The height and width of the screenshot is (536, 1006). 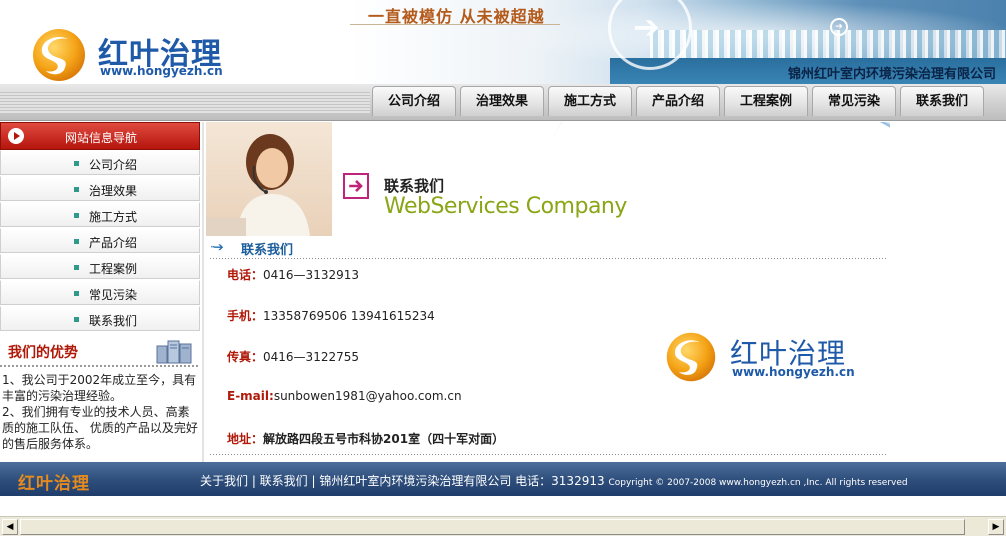 I want to click on sidebar-nav-list: 公司介绍 治理效果 施工方式 产品介绍 工程案例 常见污染 联系我们, so click(x=100, y=241).